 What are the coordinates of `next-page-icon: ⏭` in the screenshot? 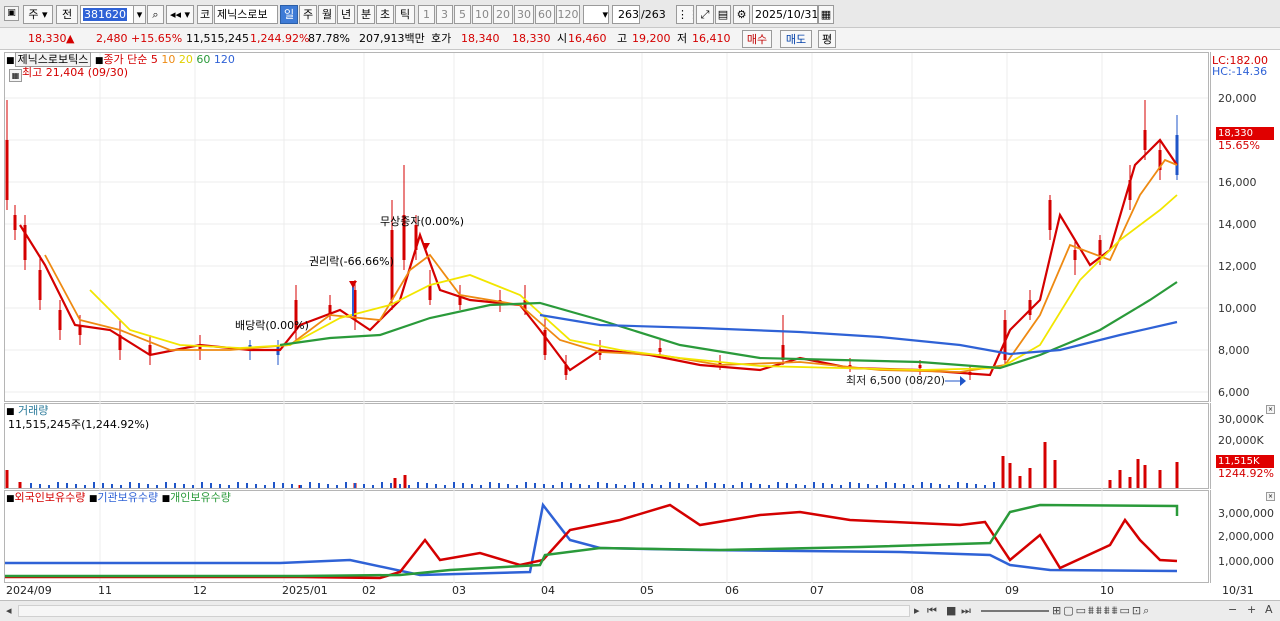 It's located at (966, 611).